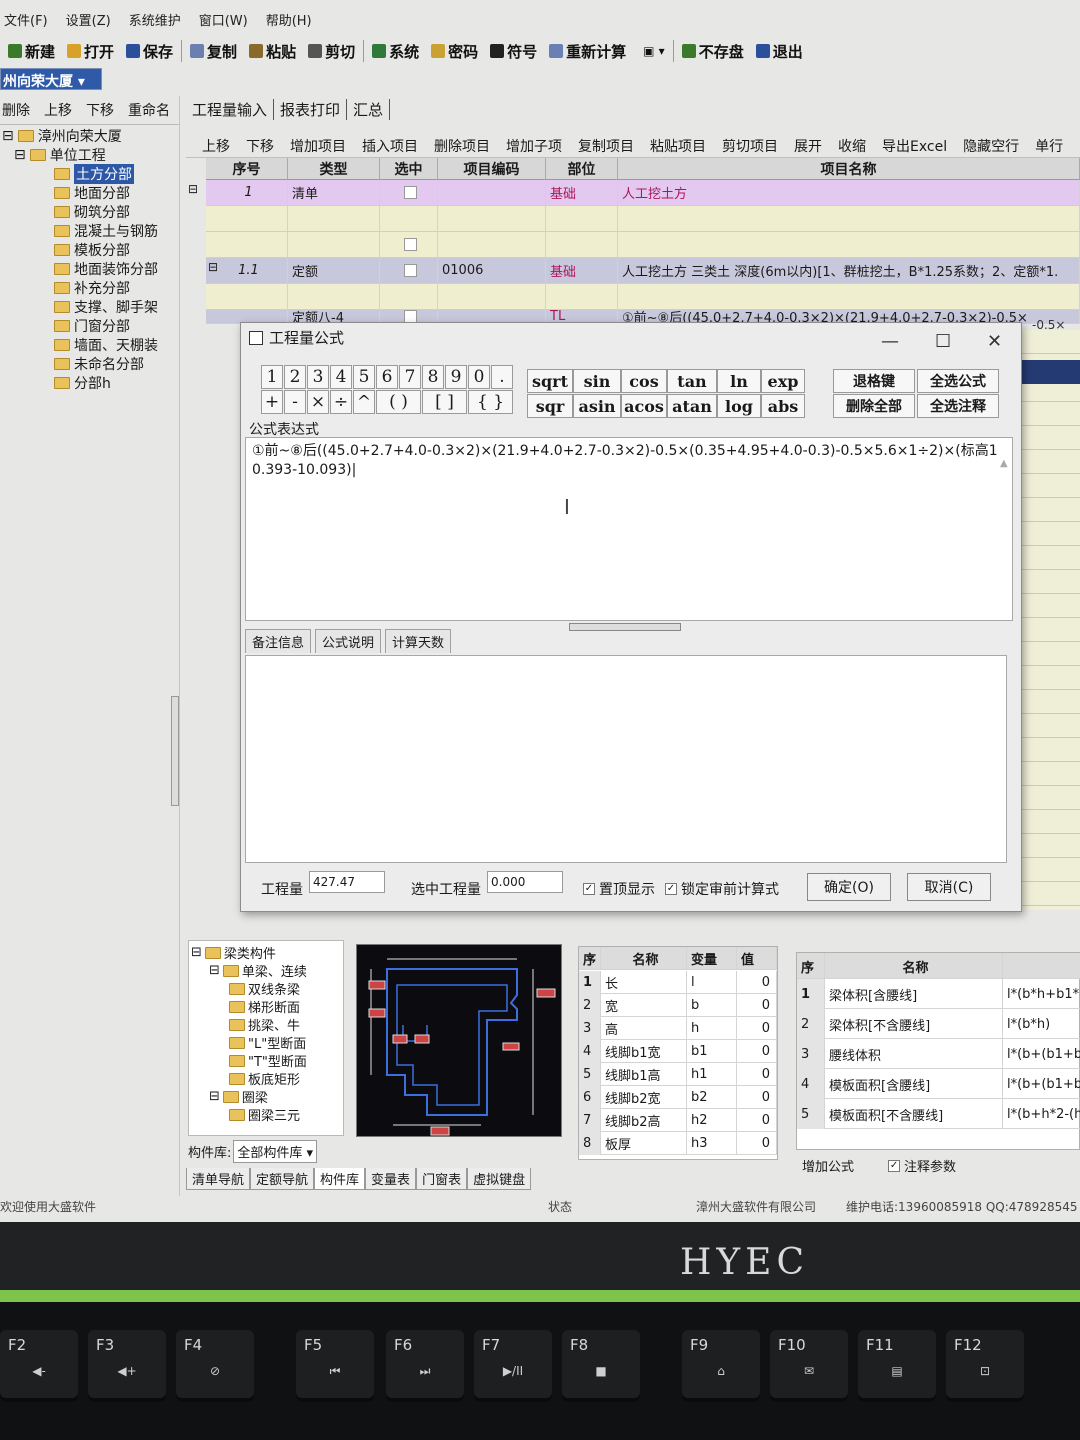  What do you see at coordinates (264, 1006) in the screenshot?
I see `component-item: 梯形断面` at bounding box center [264, 1006].